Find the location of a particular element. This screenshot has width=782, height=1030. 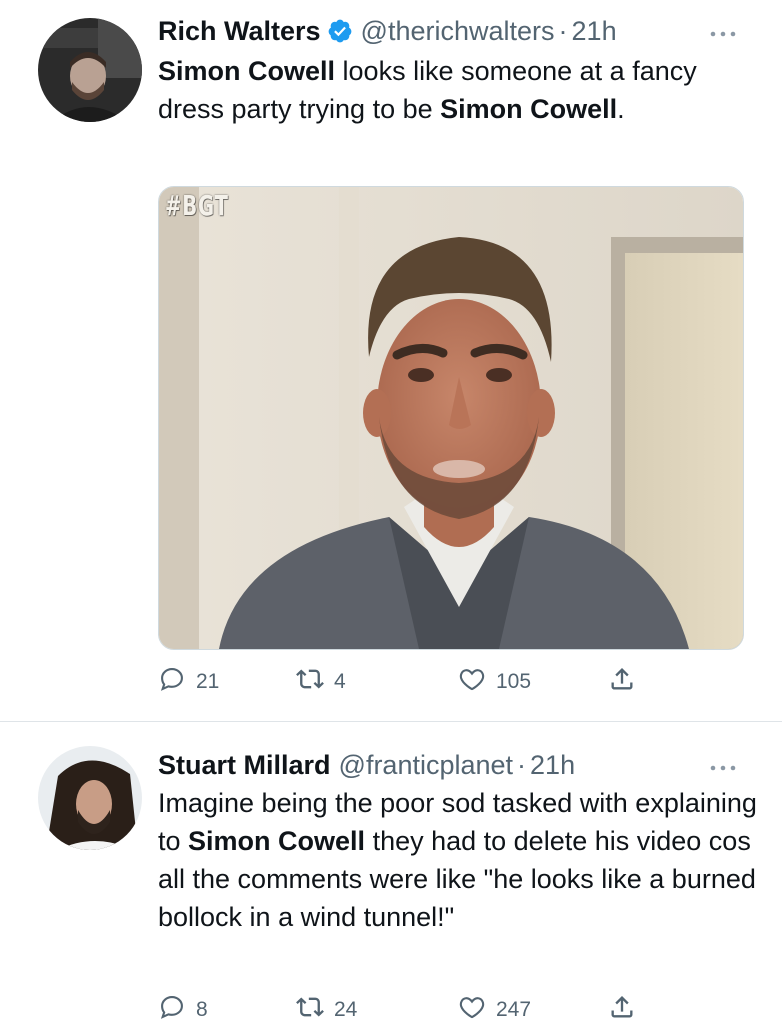

author-handle: @franticplanet is located at coordinates (426, 765).